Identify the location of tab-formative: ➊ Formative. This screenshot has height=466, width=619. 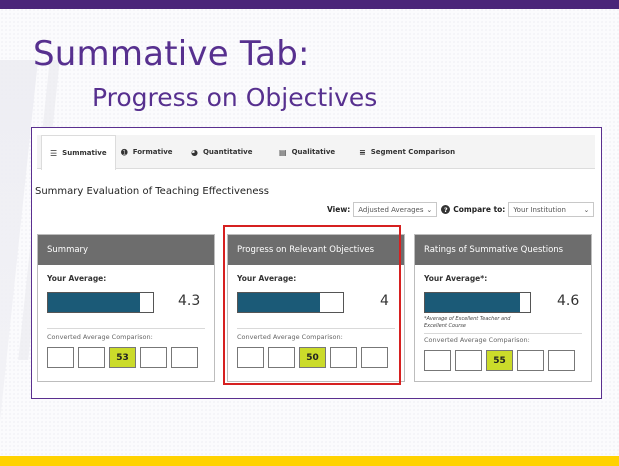
(147, 152).